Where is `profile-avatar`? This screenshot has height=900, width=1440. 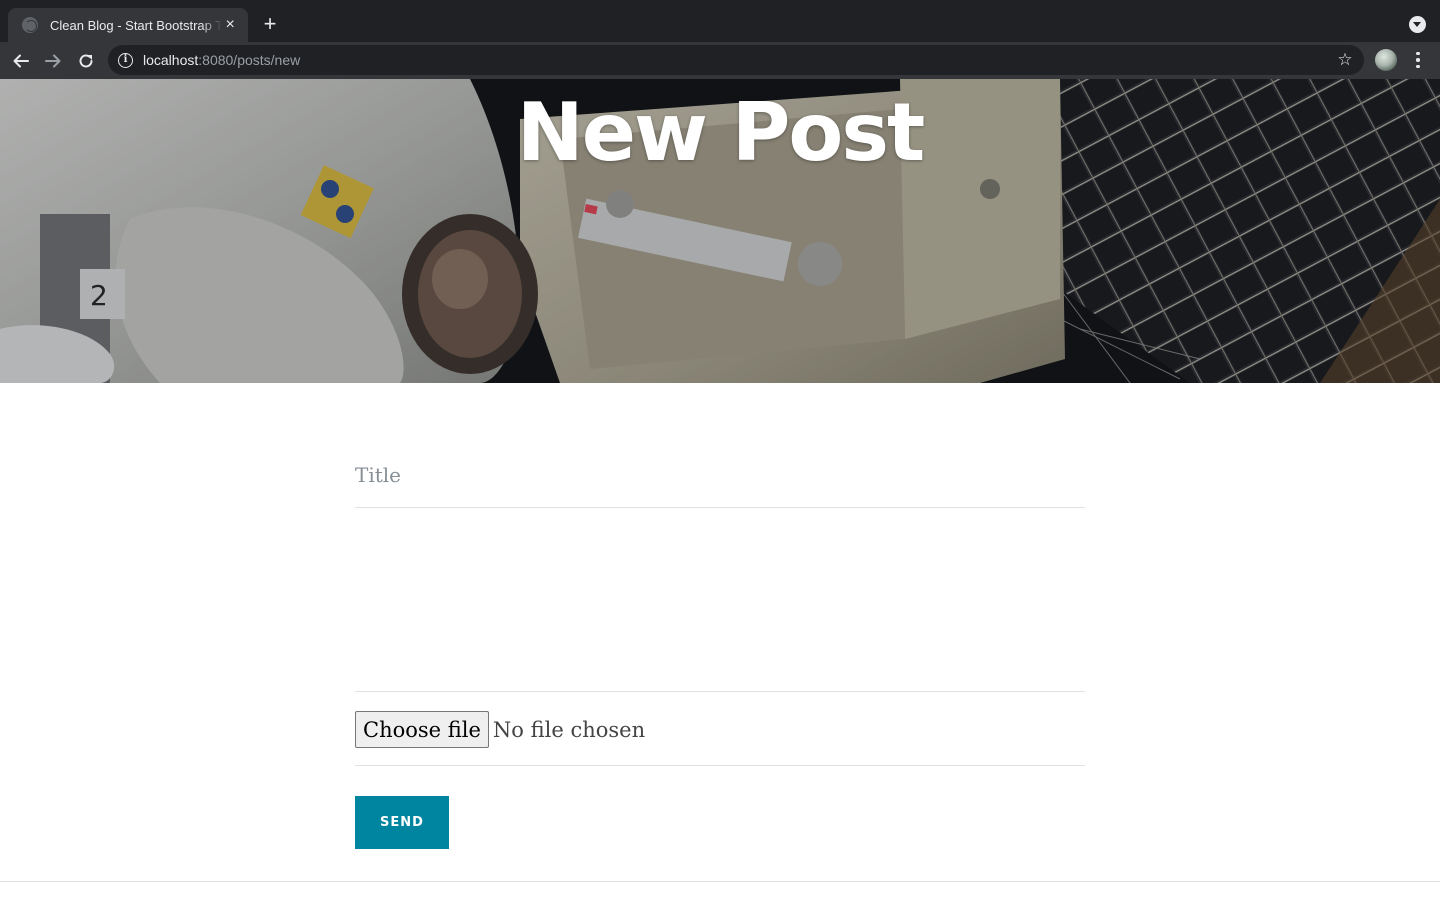
profile-avatar is located at coordinates (1386, 60).